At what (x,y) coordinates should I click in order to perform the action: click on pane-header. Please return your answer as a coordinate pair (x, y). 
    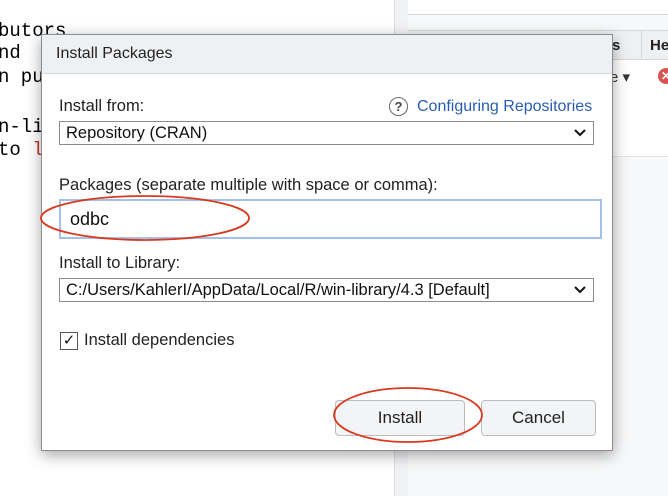
    Looking at the image, I should click on (538, 7).